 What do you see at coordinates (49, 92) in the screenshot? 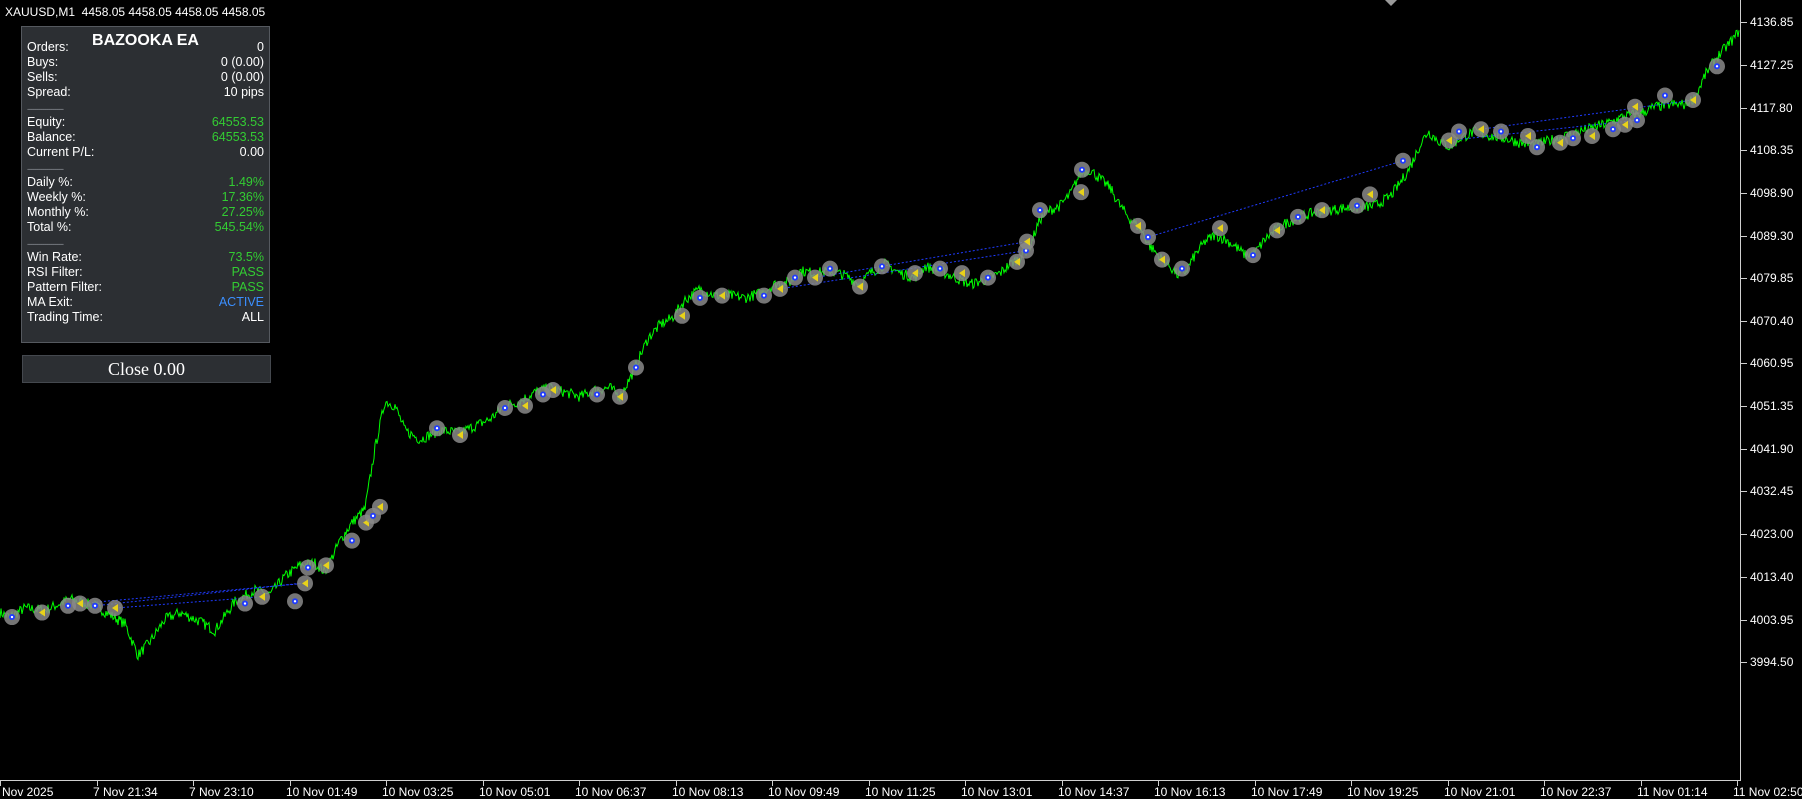
I see `spread-label: Spread:` at bounding box center [49, 92].